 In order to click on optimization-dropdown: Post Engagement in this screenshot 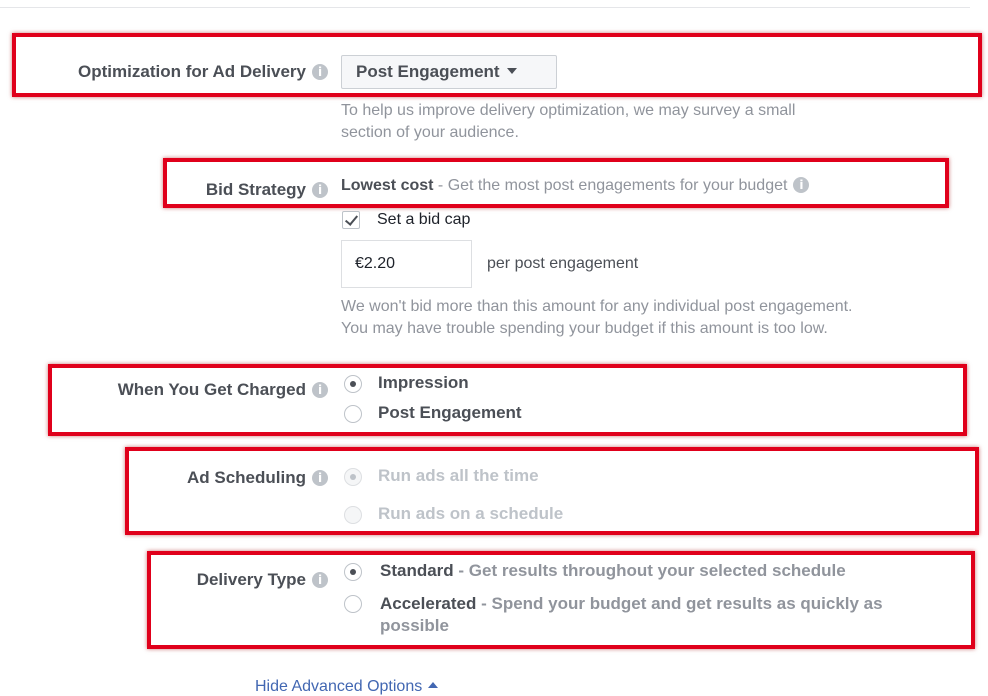, I will do `click(449, 72)`.